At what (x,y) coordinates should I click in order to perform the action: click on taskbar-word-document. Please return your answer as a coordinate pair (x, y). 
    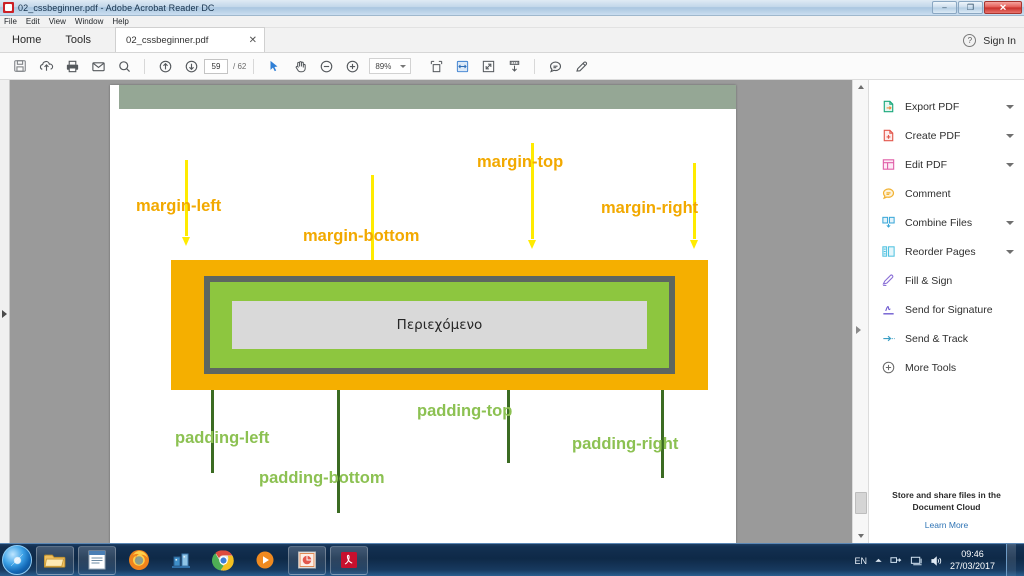
    Looking at the image, I should click on (97, 560).